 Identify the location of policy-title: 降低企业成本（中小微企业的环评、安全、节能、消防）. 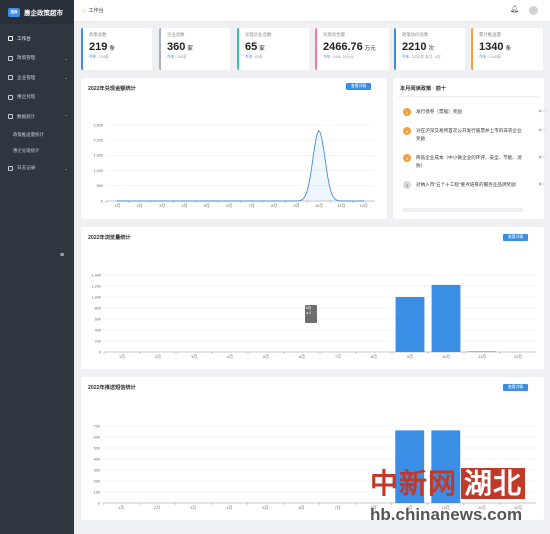
(469, 161).